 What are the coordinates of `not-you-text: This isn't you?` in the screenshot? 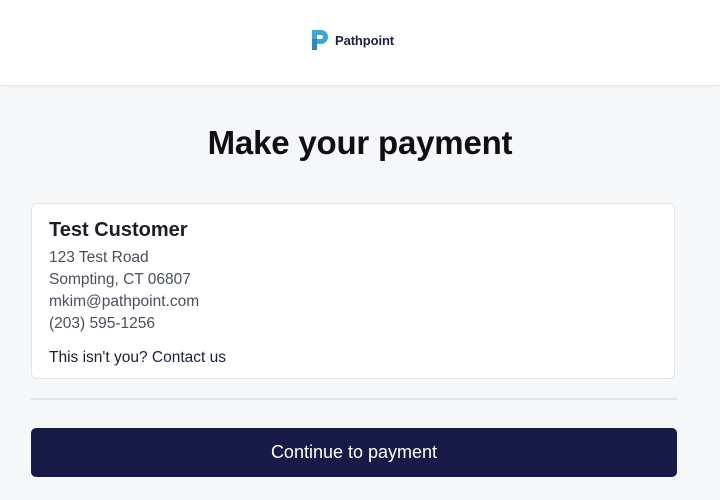 It's located at (100, 357).